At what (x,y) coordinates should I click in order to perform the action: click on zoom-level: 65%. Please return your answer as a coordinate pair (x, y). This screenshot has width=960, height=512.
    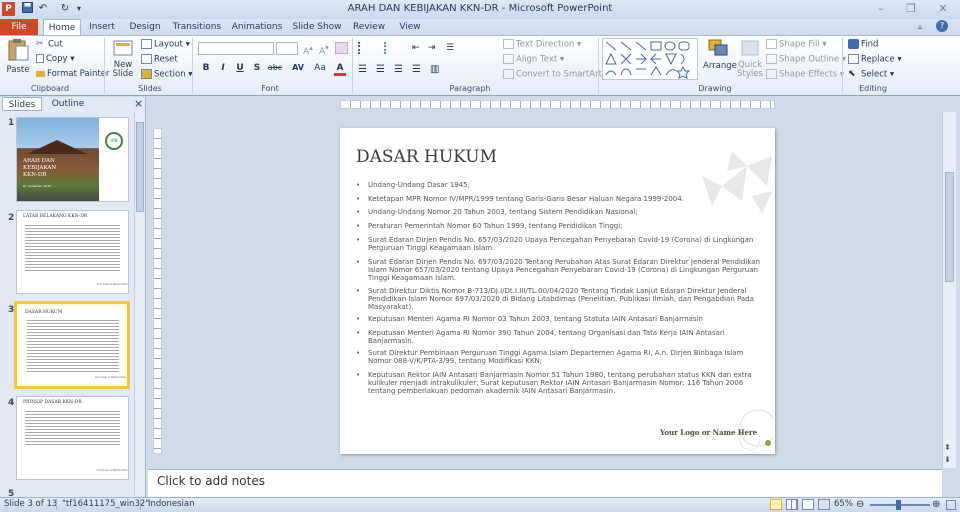
    Looking at the image, I should click on (843, 504).